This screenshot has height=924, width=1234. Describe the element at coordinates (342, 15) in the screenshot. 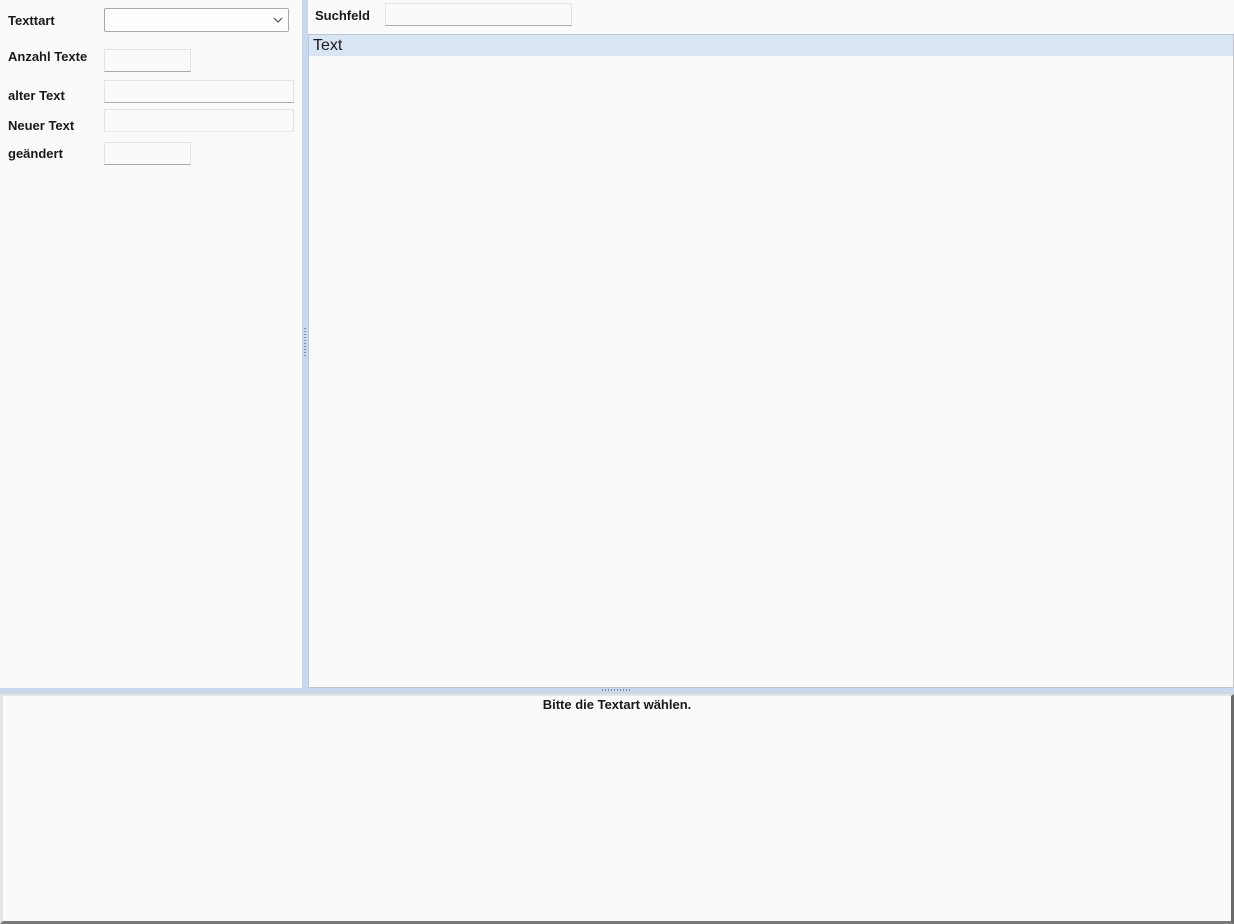

I see `search-label: Suchfeld` at that location.